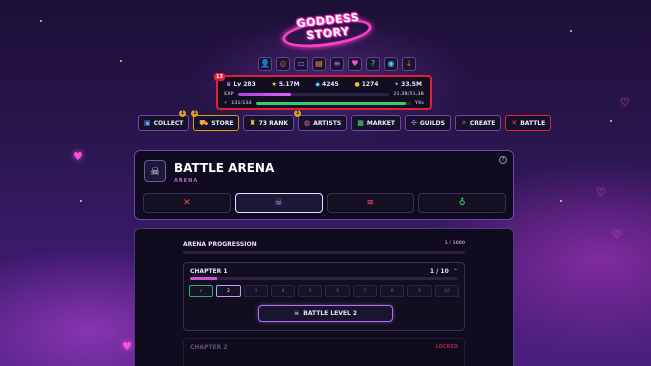 The image size is (651, 366). I want to click on nav-label: CREATE, so click(482, 123).